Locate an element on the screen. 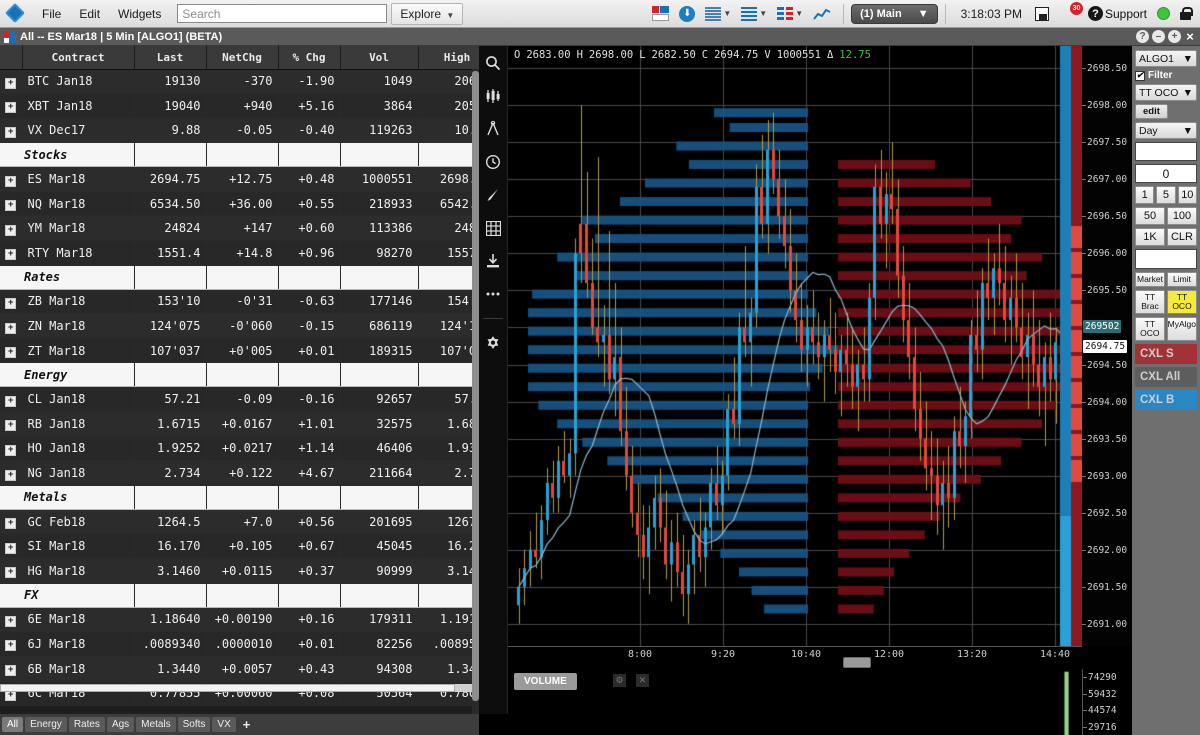  qty-button-1k: 1K is located at coordinates (1150, 237).